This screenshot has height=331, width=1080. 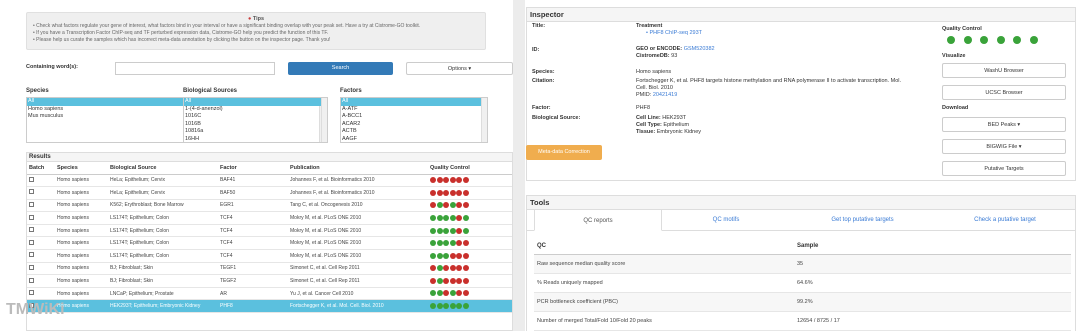 What do you see at coordinates (665, 95) in the screenshot?
I see `pmid-link: 20421419` at bounding box center [665, 95].